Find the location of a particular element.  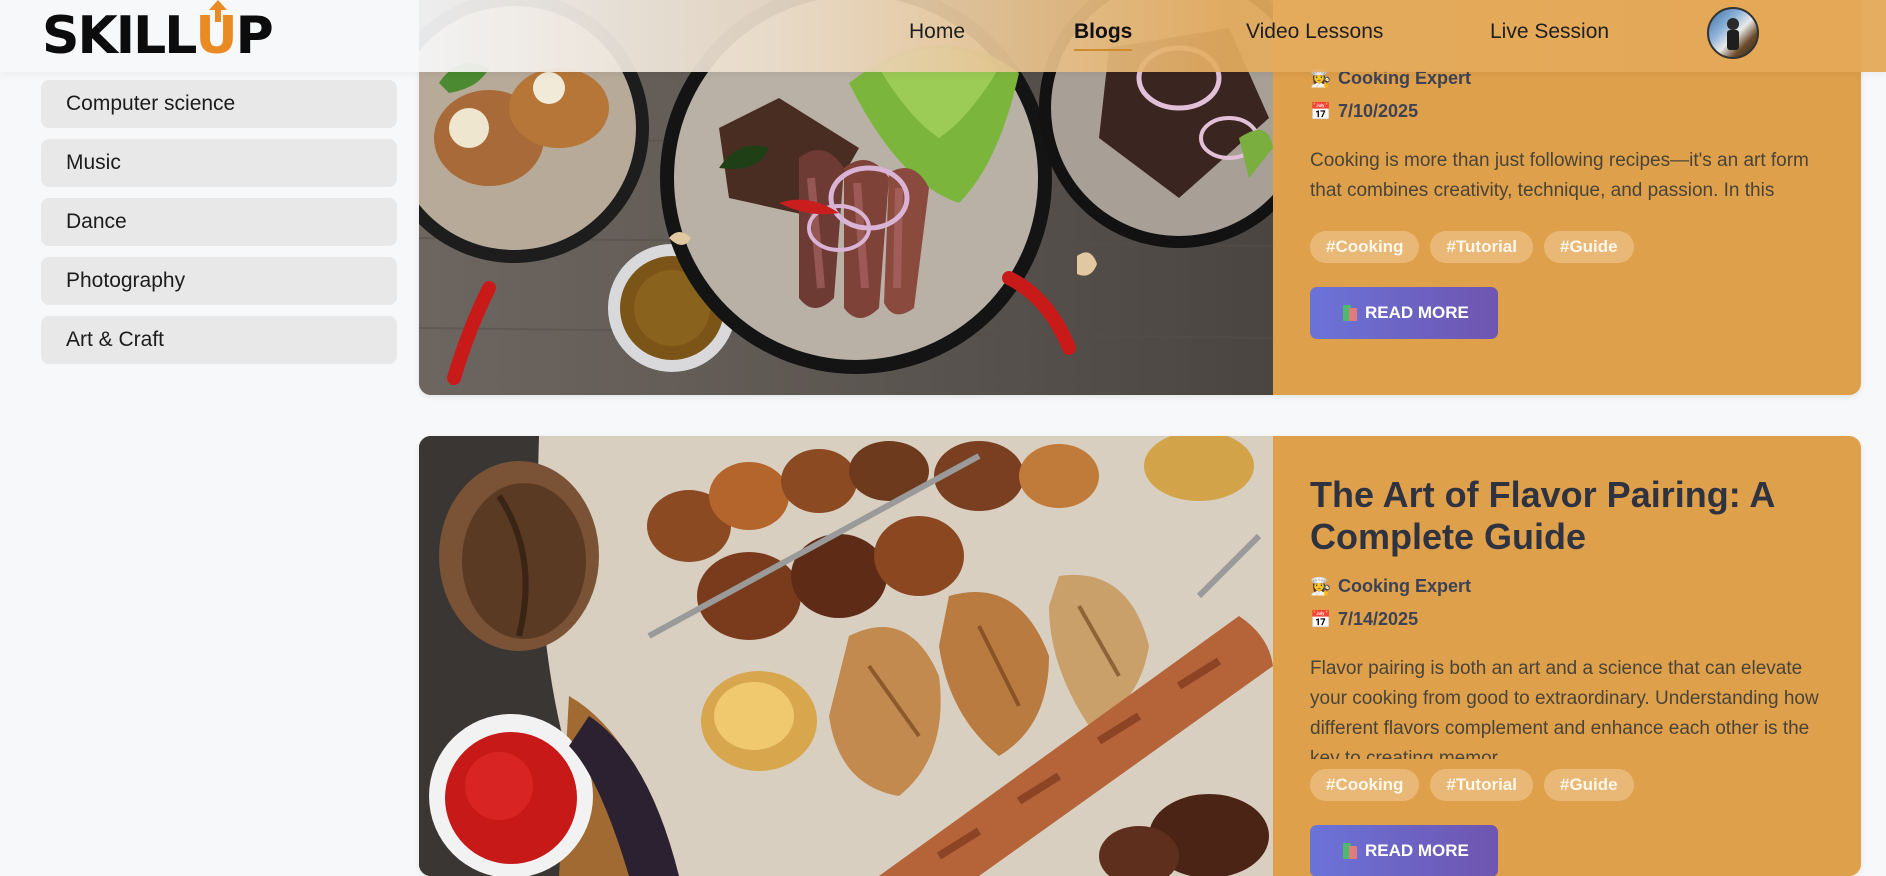

logo-text-right: P is located at coordinates (254, 36).